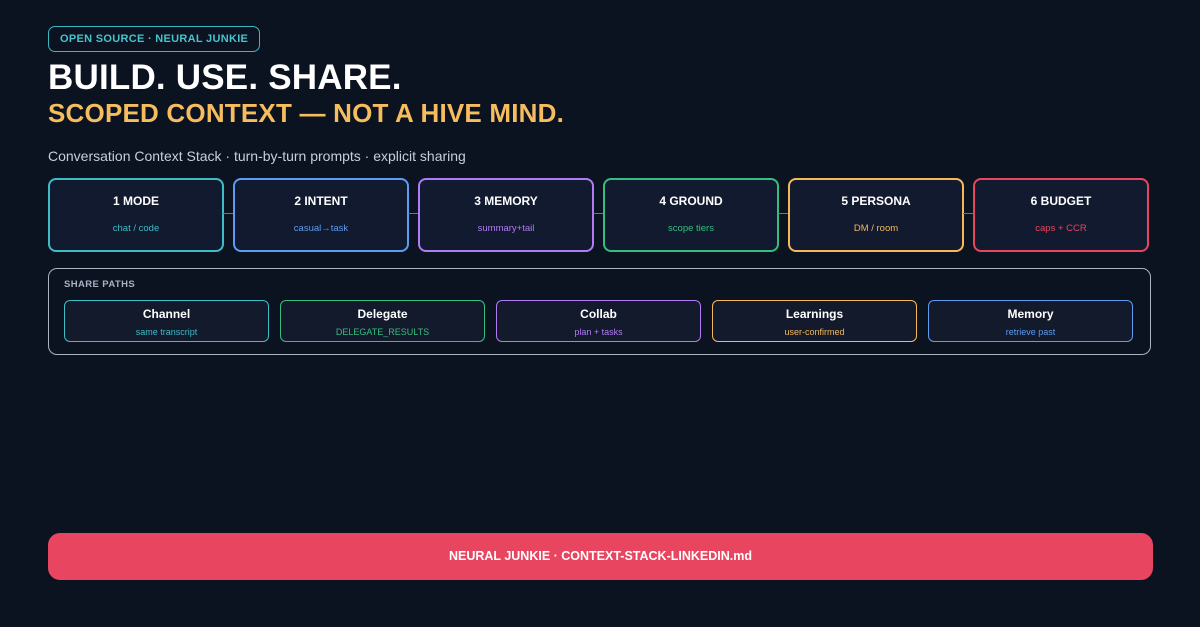  I want to click on share-path-subtitle: same transcript, so click(166, 332).